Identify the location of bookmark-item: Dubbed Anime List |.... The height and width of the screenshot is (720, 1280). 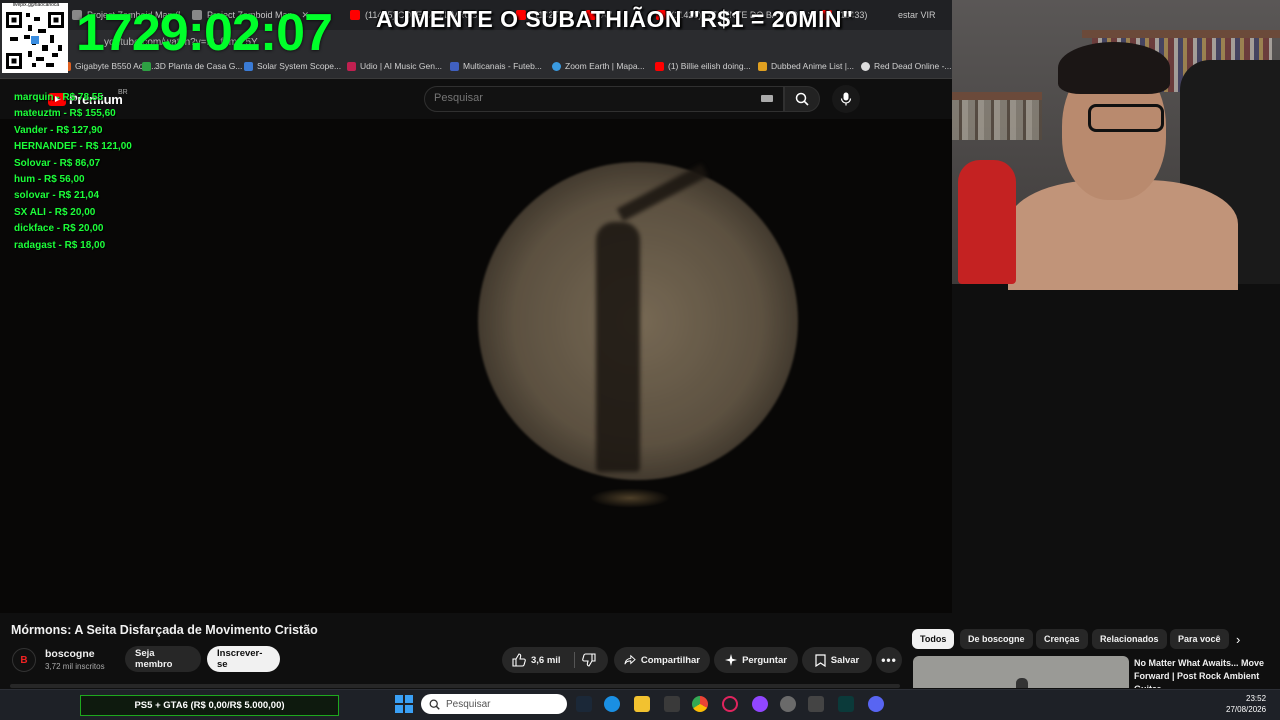
(806, 66).